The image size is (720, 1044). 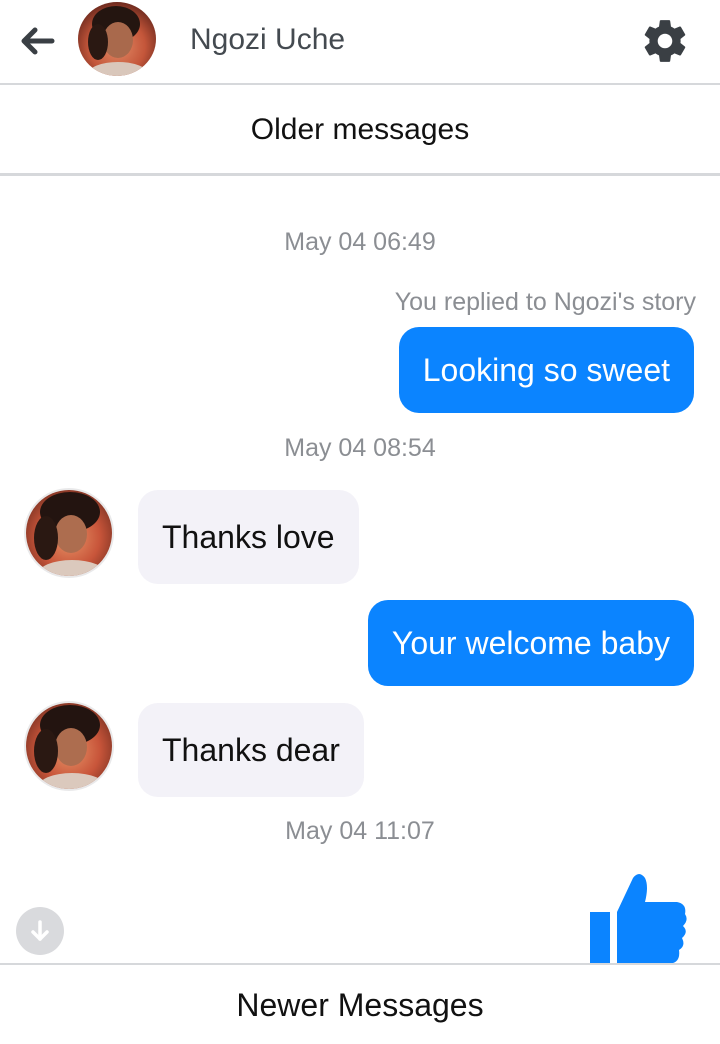 What do you see at coordinates (360, 964) in the screenshot?
I see `footer-divider` at bounding box center [360, 964].